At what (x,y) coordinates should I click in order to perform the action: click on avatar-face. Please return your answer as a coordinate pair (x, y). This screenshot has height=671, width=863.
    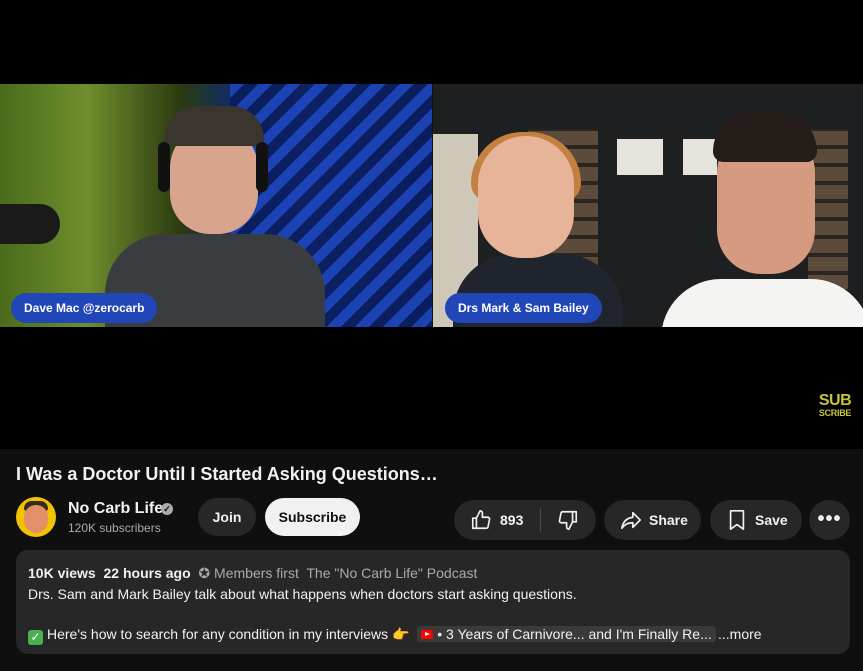
    Looking at the image, I should click on (36, 519).